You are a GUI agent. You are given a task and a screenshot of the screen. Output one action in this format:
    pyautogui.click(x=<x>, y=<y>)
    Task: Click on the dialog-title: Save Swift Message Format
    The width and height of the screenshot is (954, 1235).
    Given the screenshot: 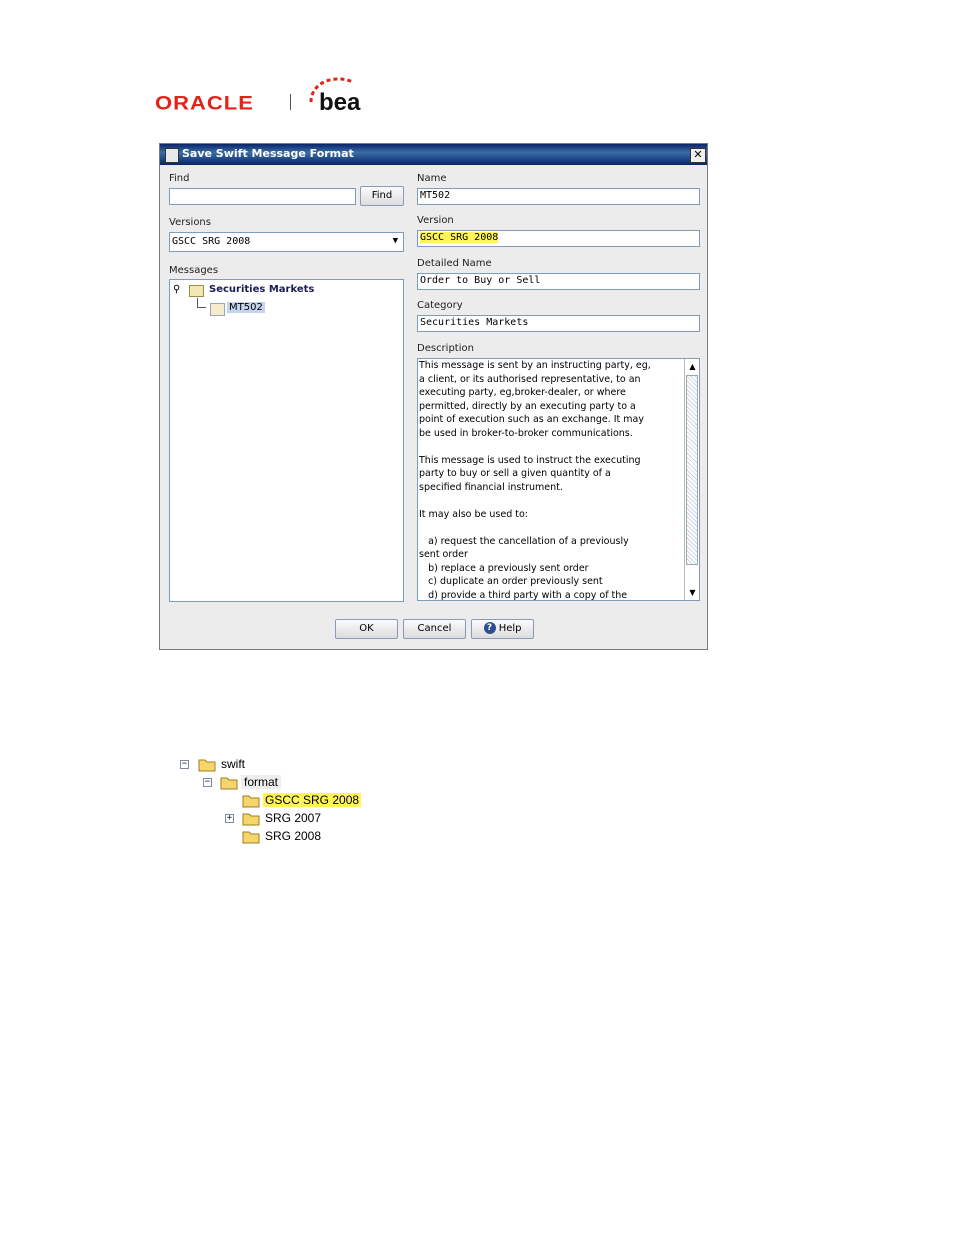 What is the action you would take?
    pyautogui.click(x=268, y=153)
    